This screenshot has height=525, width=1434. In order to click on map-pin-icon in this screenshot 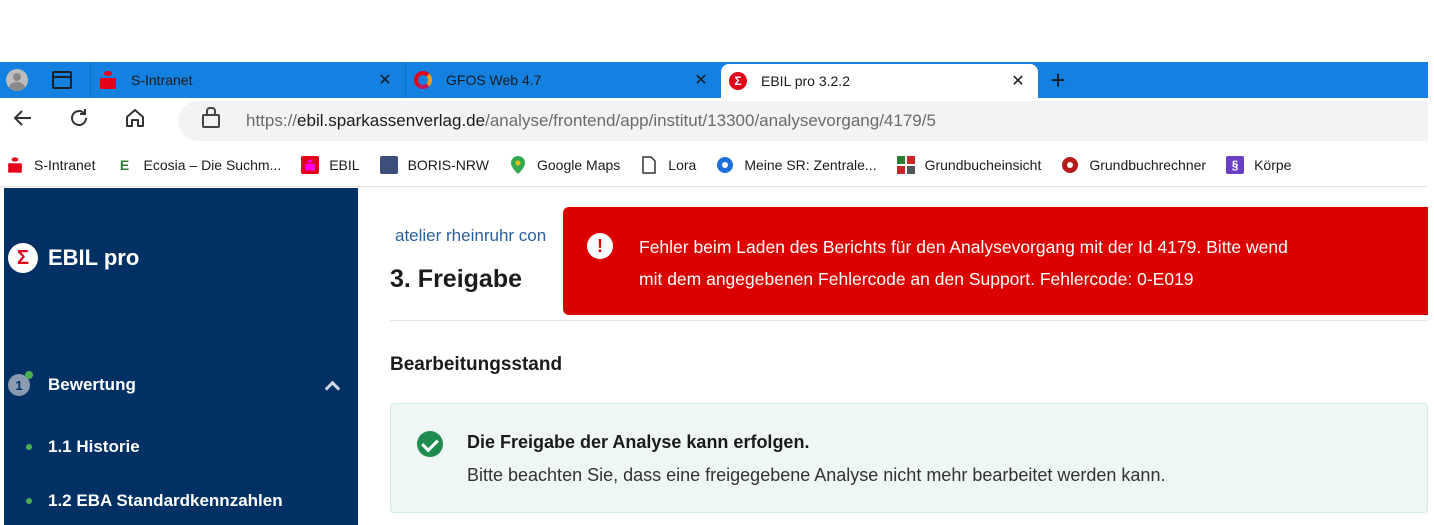, I will do `click(518, 165)`.